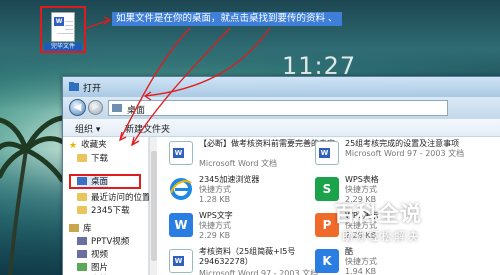 This screenshot has width=500, height=275. Describe the element at coordinates (237, 226) in the screenshot. I see `file-item: W WPS文字 快捷方式 2.29 KB` at that location.